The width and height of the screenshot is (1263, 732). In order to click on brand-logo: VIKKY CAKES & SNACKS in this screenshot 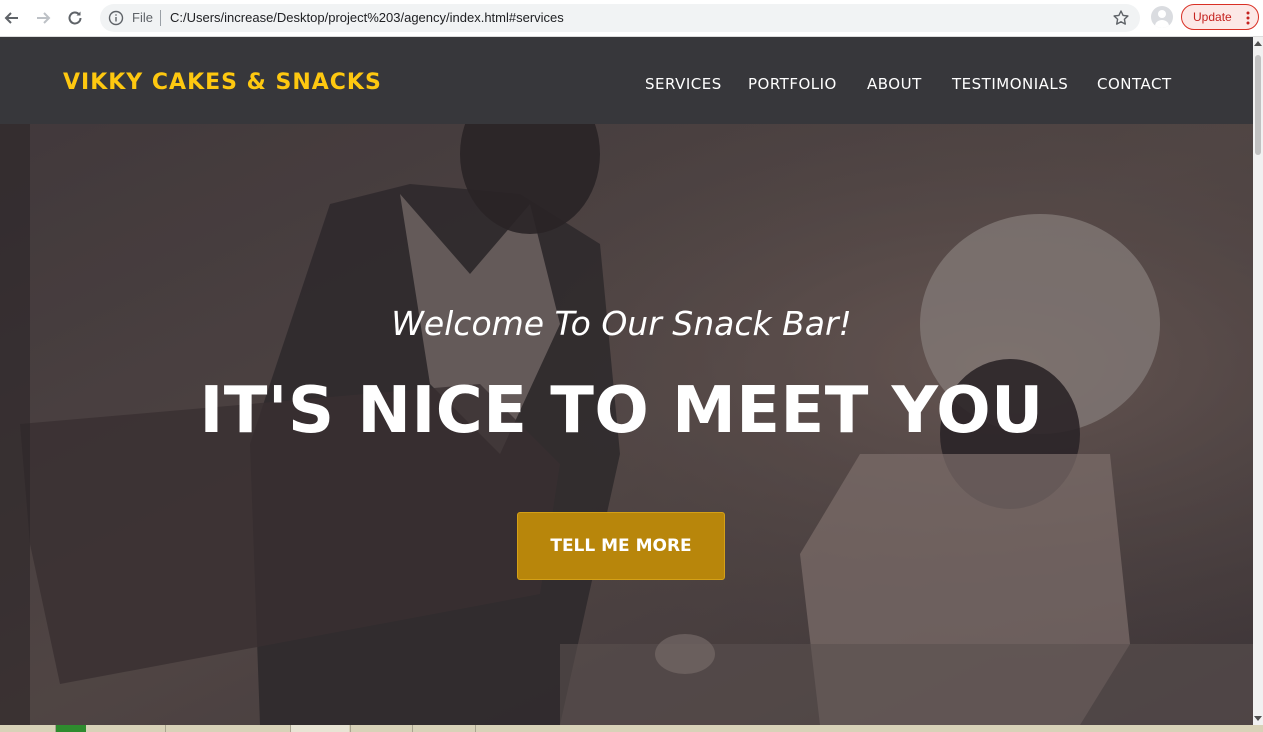, I will do `click(222, 82)`.